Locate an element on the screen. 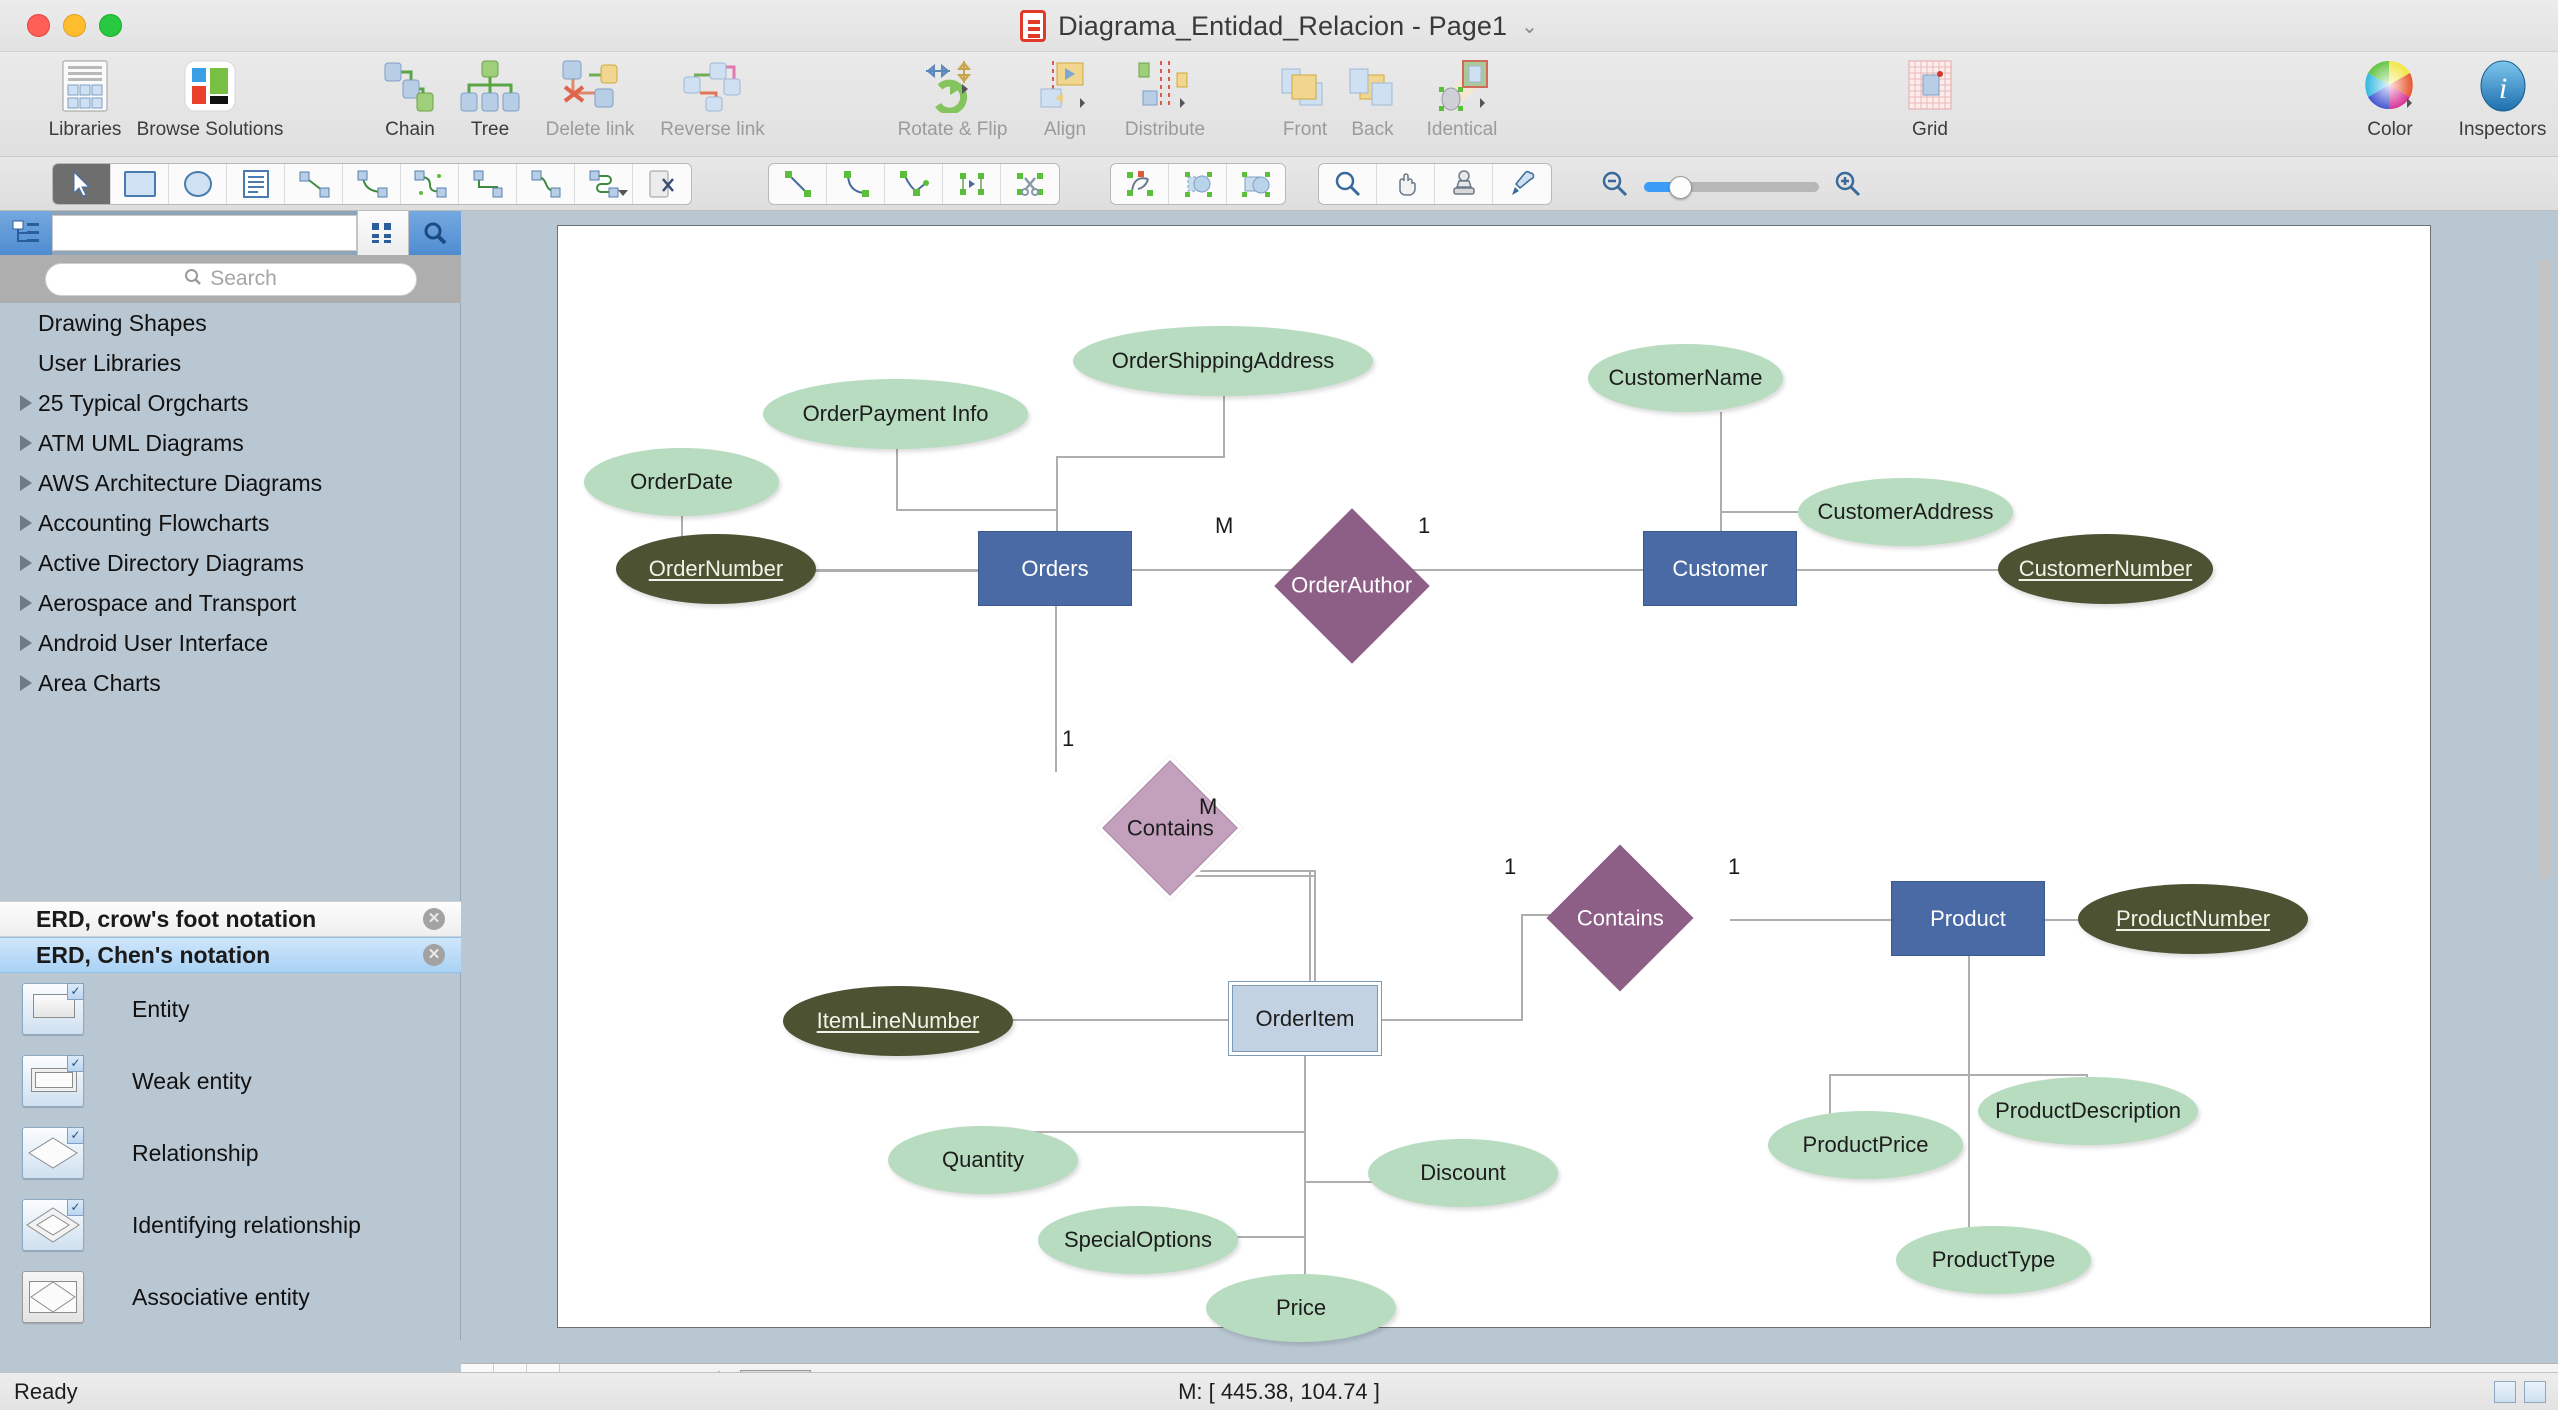 This screenshot has width=2558, height=1410. tree-item-android-user-interface: Android User Interface is located at coordinates (230, 643).